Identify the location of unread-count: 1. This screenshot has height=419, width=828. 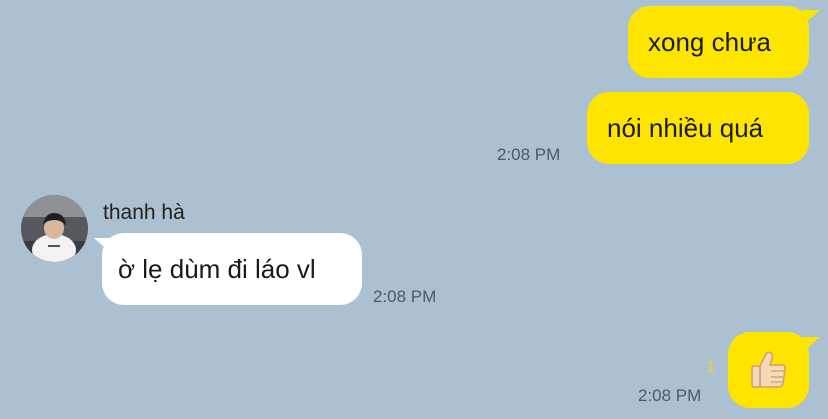
(710, 367).